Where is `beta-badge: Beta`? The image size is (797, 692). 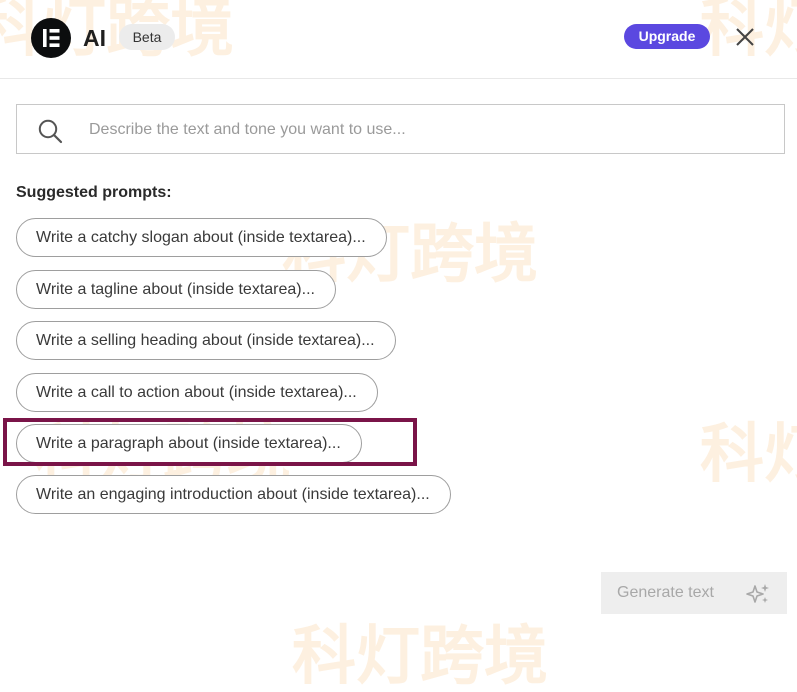 beta-badge: Beta is located at coordinates (147, 37).